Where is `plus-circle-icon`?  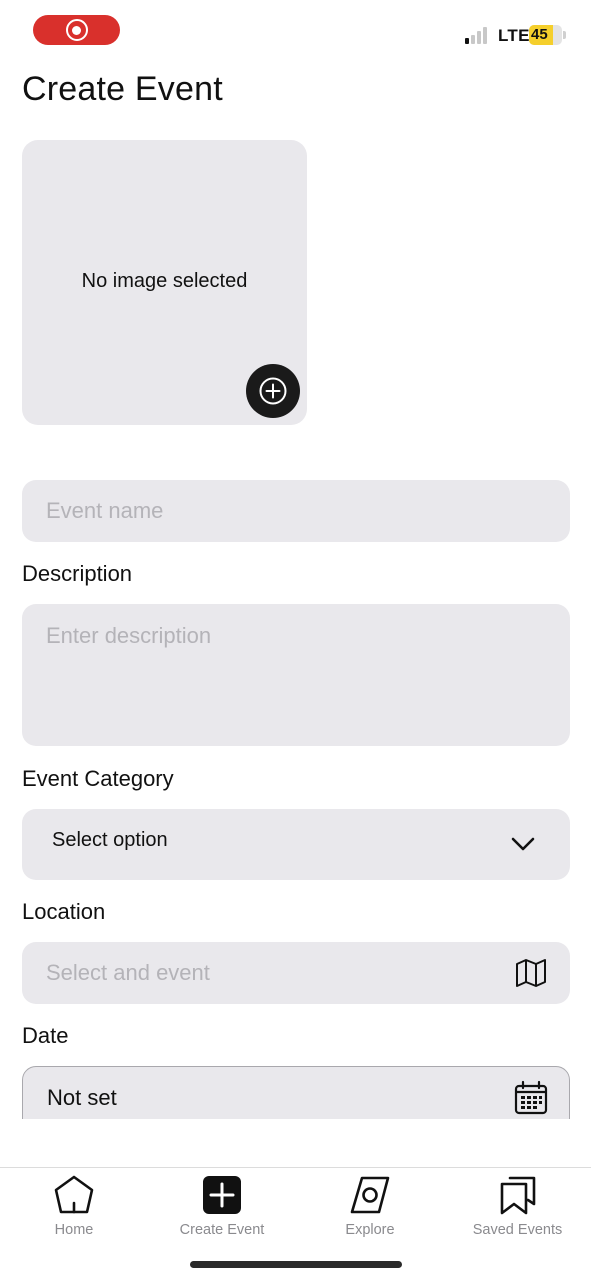 plus-circle-icon is located at coordinates (273, 391).